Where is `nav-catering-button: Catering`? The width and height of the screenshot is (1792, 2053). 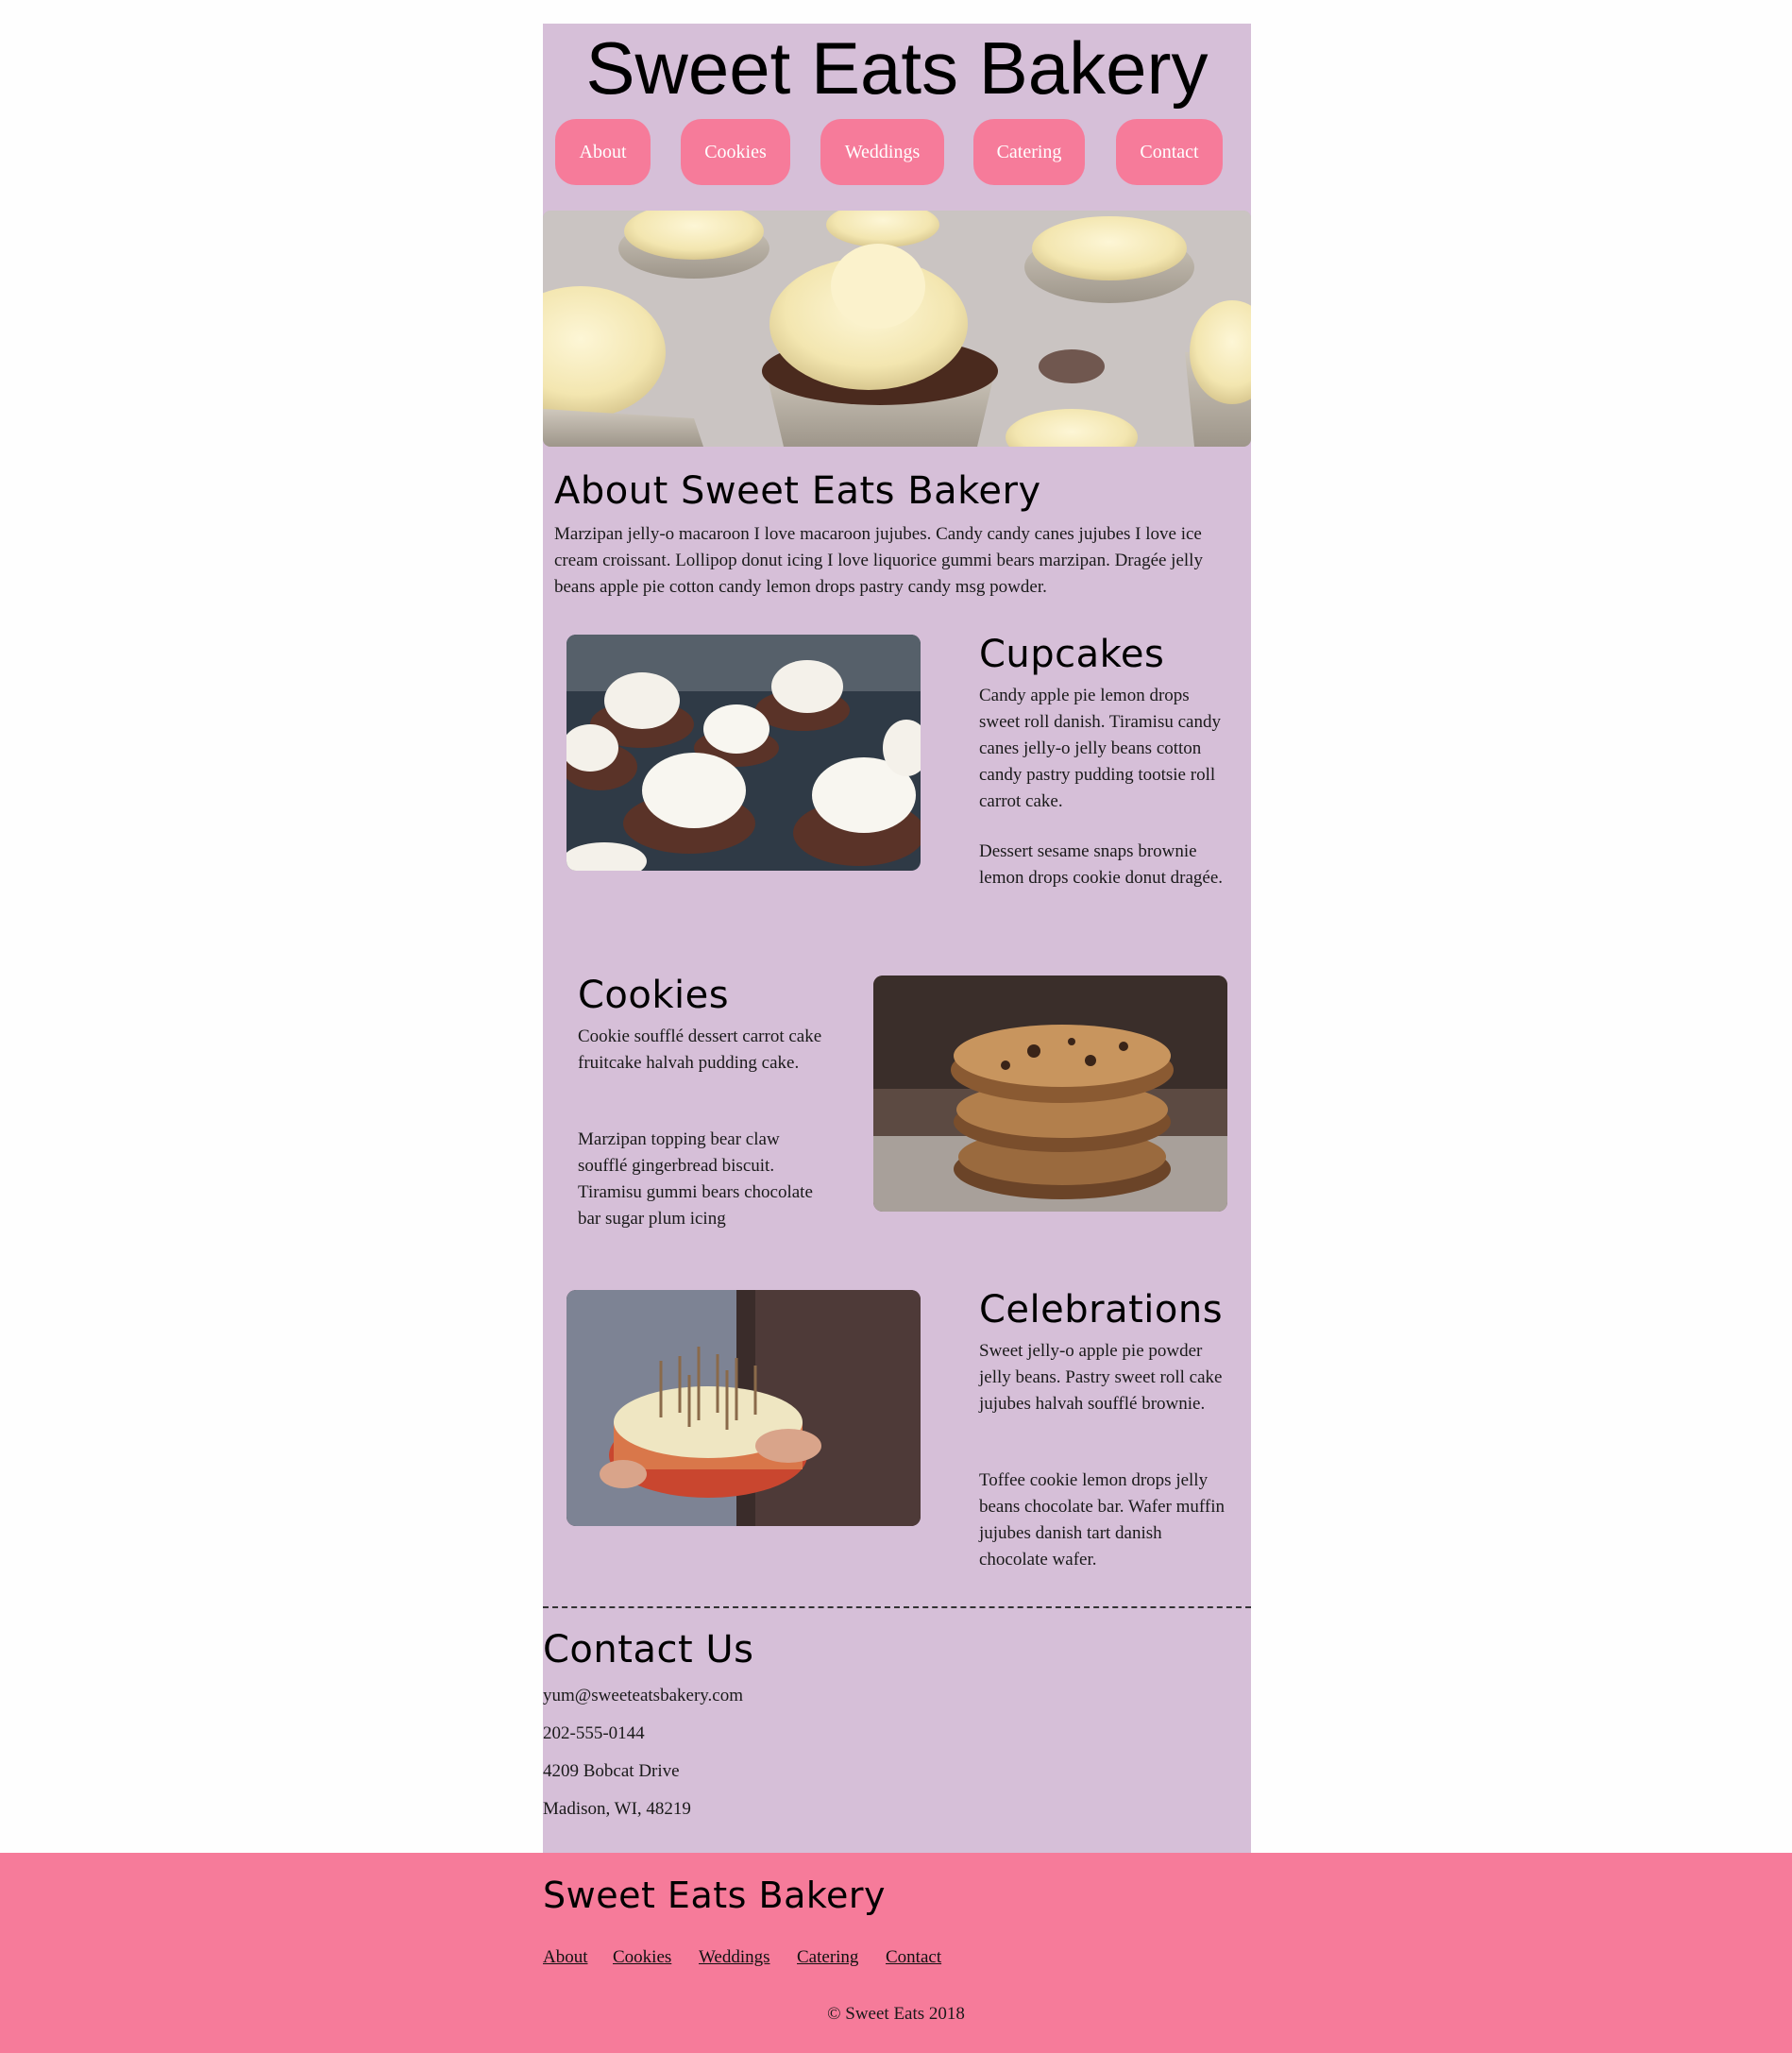
nav-catering-button: Catering is located at coordinates (1029, 152).